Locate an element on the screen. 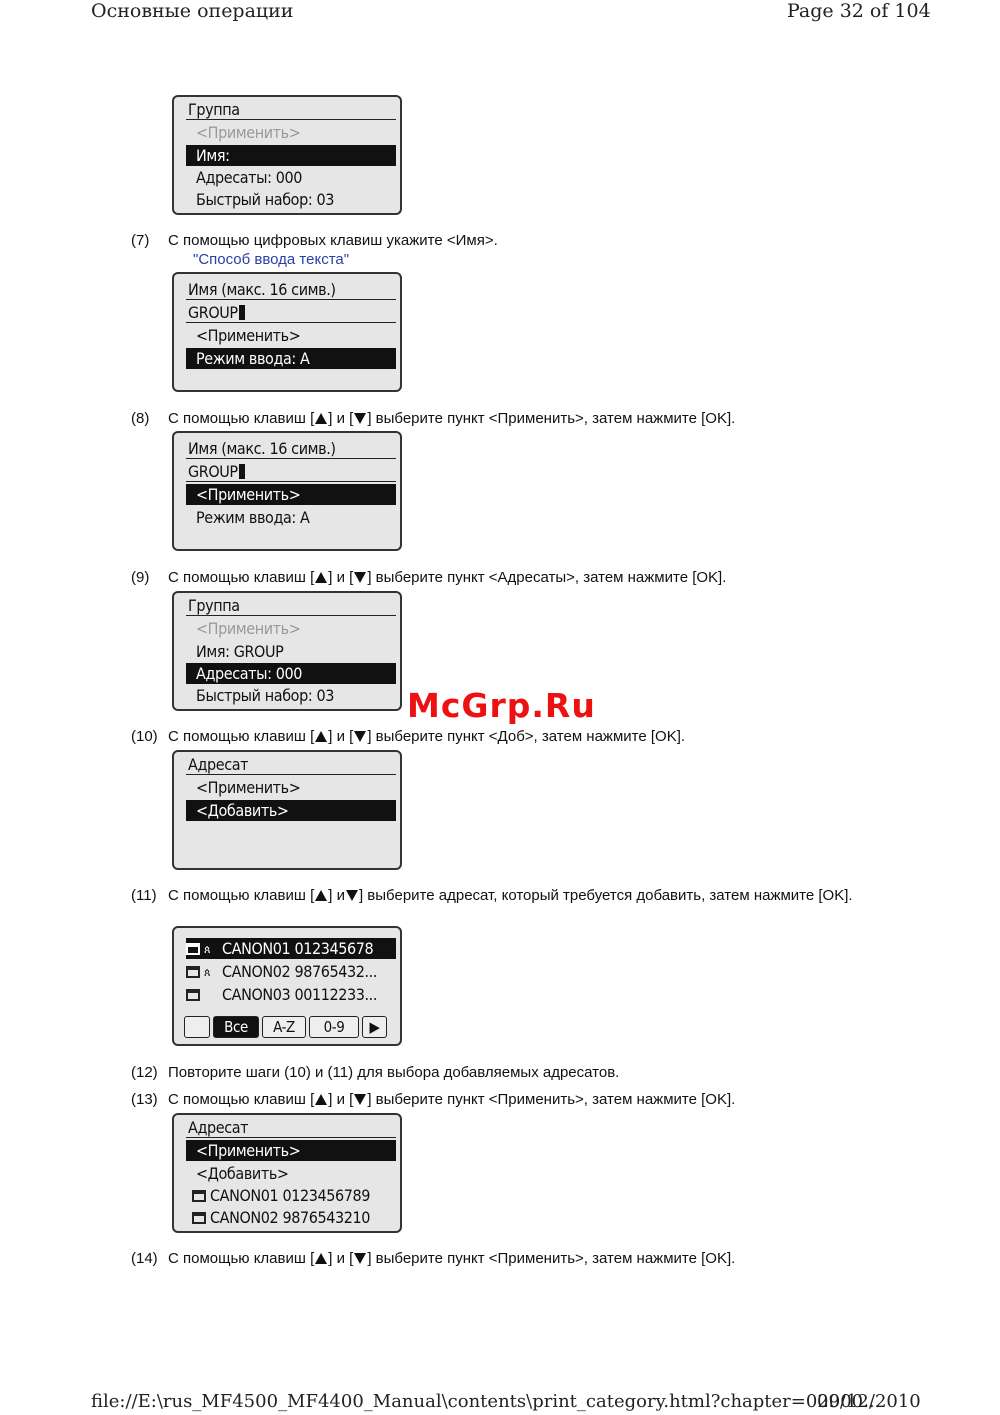  step-number: (14) is located at coordinates (144, 1258).